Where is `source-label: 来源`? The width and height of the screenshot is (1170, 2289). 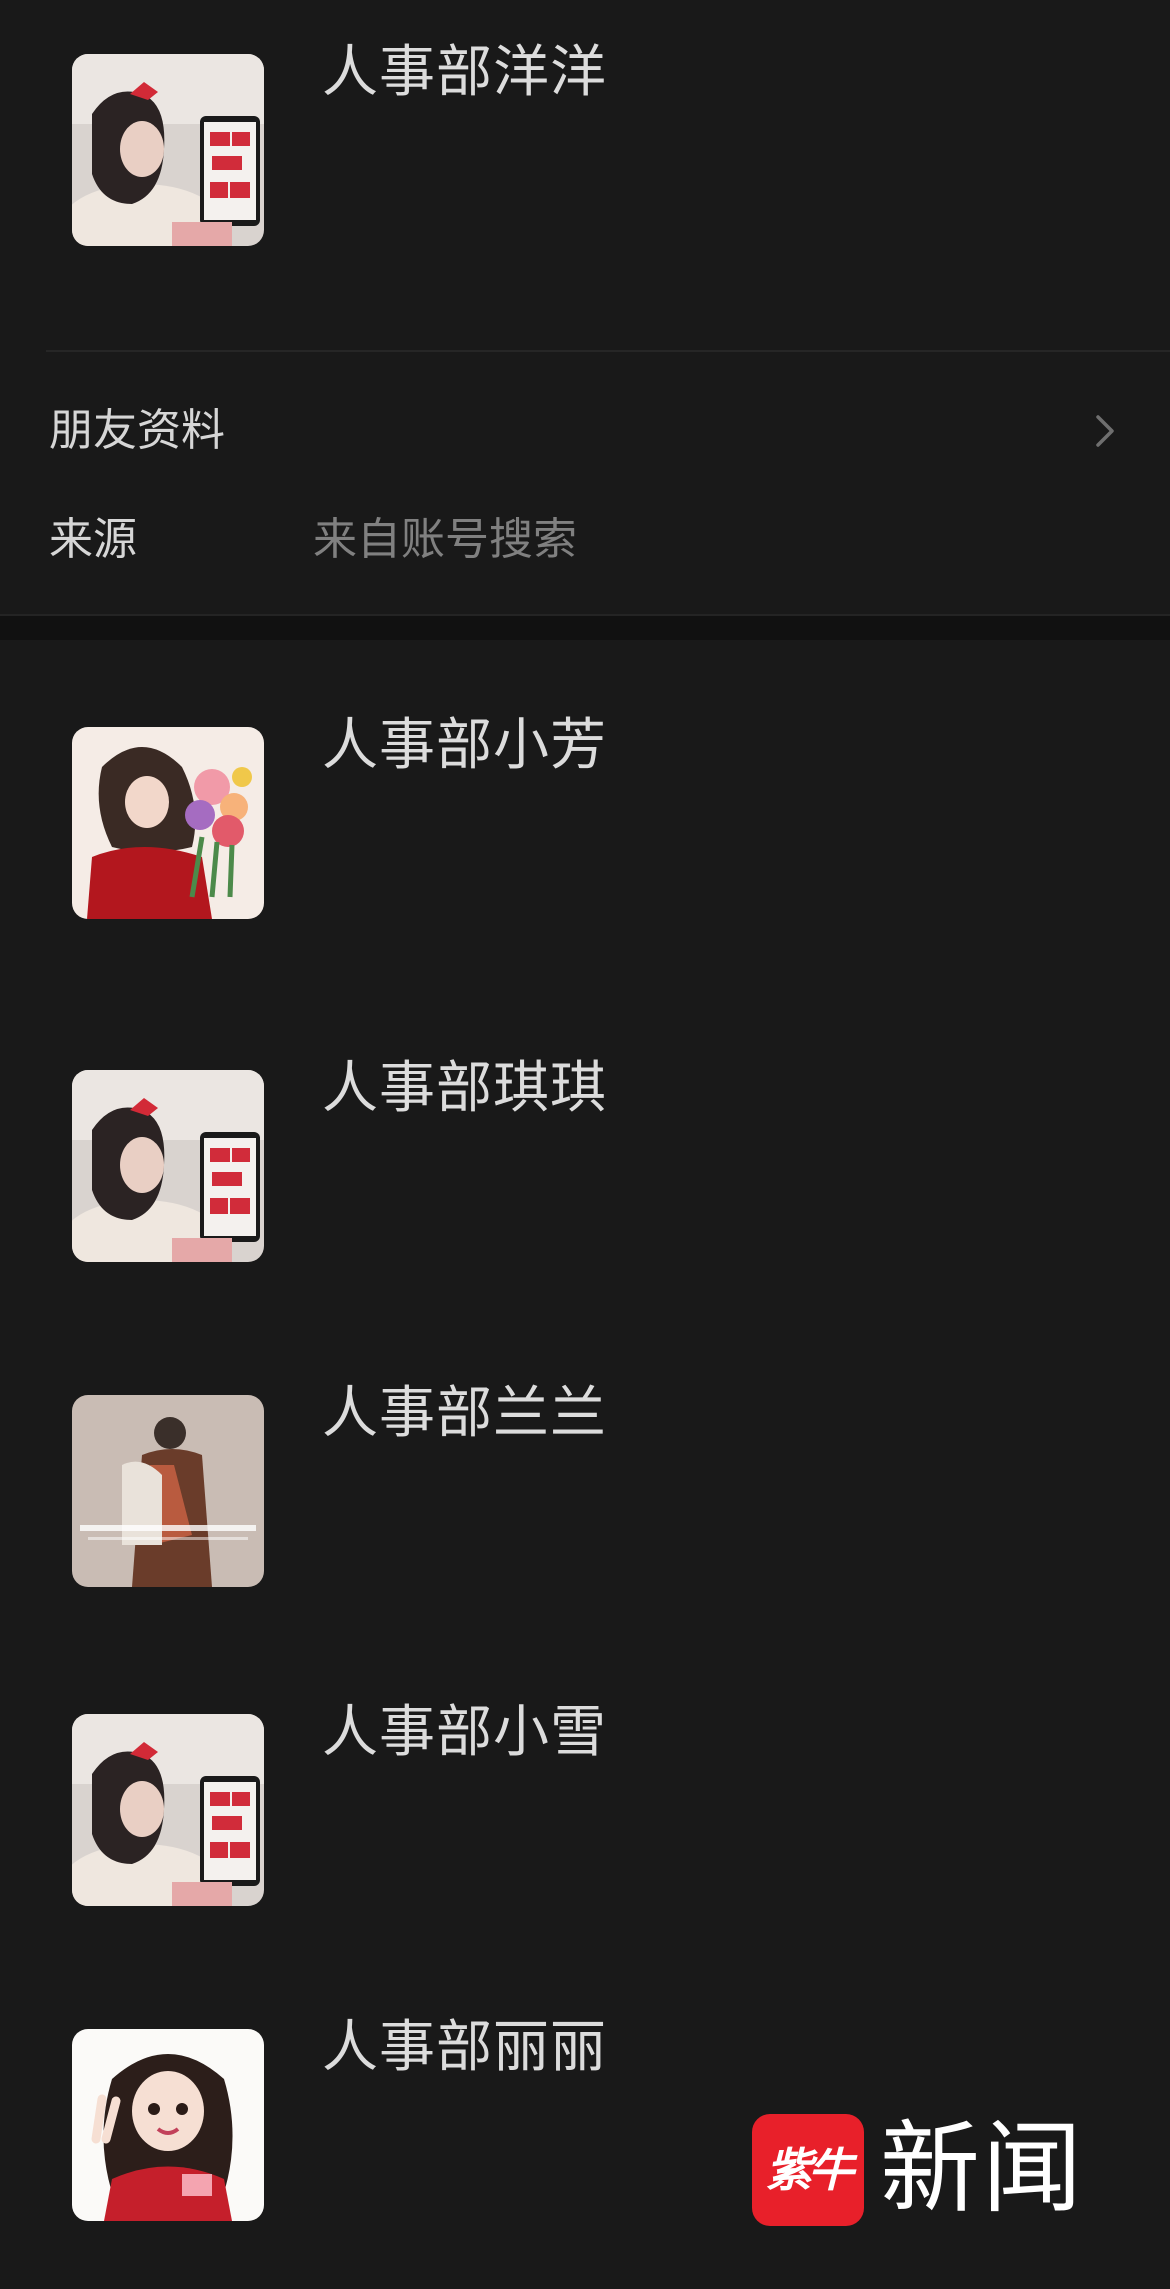 source-label: 来源 is located at coordinates (93, 539).